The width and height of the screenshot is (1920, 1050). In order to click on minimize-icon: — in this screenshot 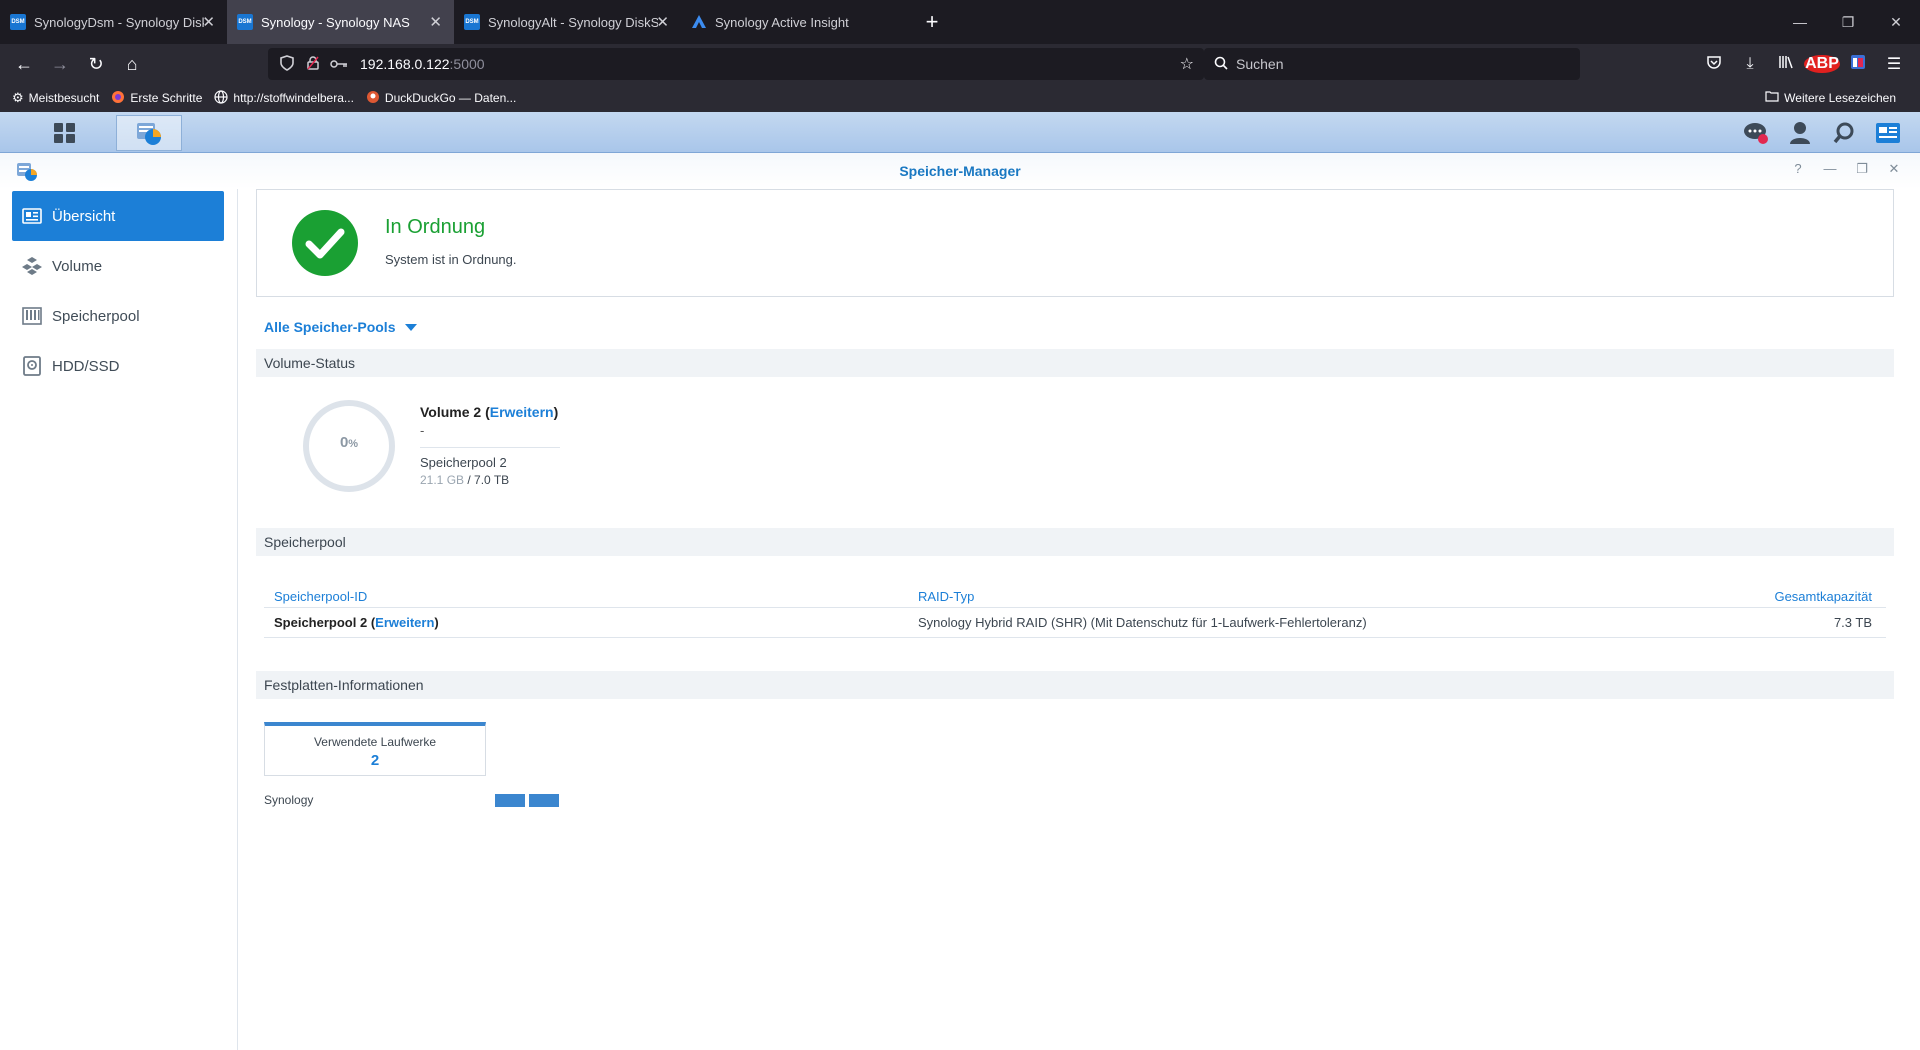, I will do `click(1800, 22)`.